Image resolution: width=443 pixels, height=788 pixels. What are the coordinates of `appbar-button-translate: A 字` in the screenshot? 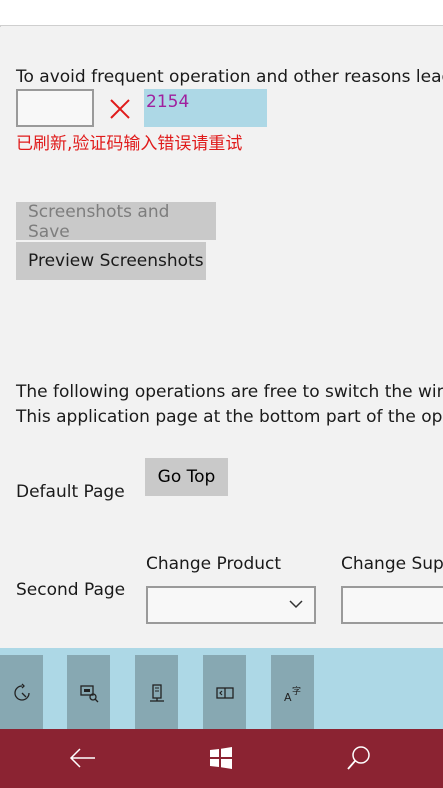 It's located at (292, 692).